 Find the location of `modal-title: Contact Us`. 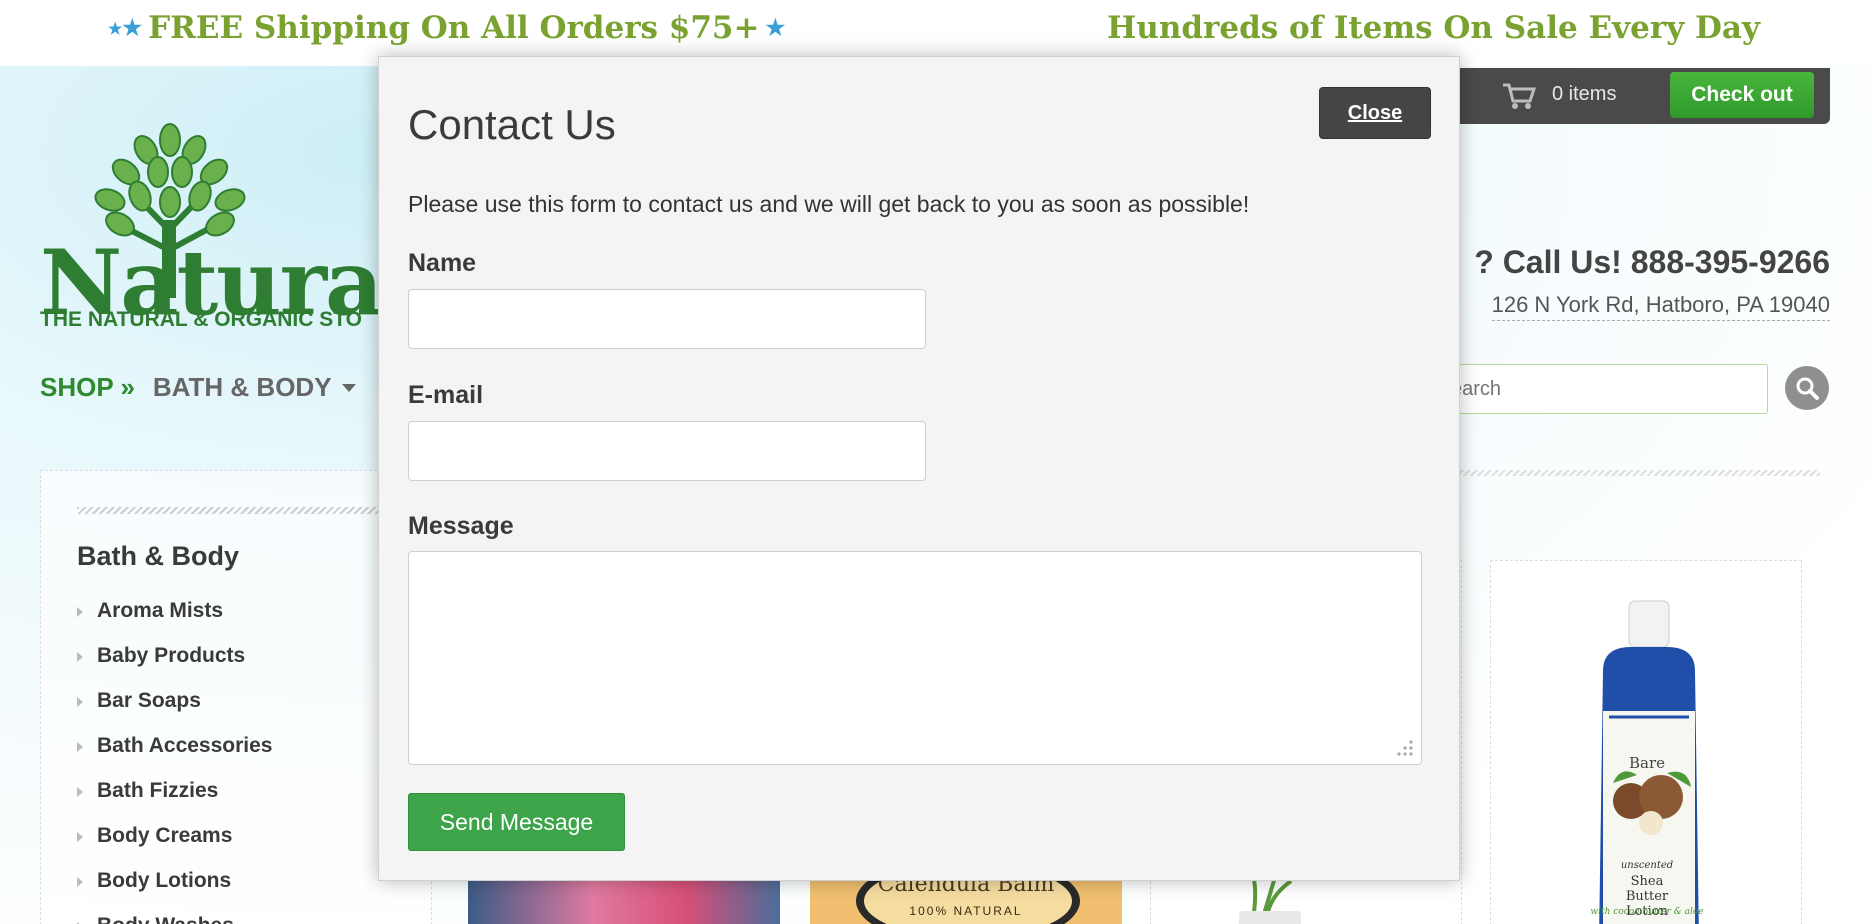

modal-title: Contact Us is located at coordinates (512, 124).